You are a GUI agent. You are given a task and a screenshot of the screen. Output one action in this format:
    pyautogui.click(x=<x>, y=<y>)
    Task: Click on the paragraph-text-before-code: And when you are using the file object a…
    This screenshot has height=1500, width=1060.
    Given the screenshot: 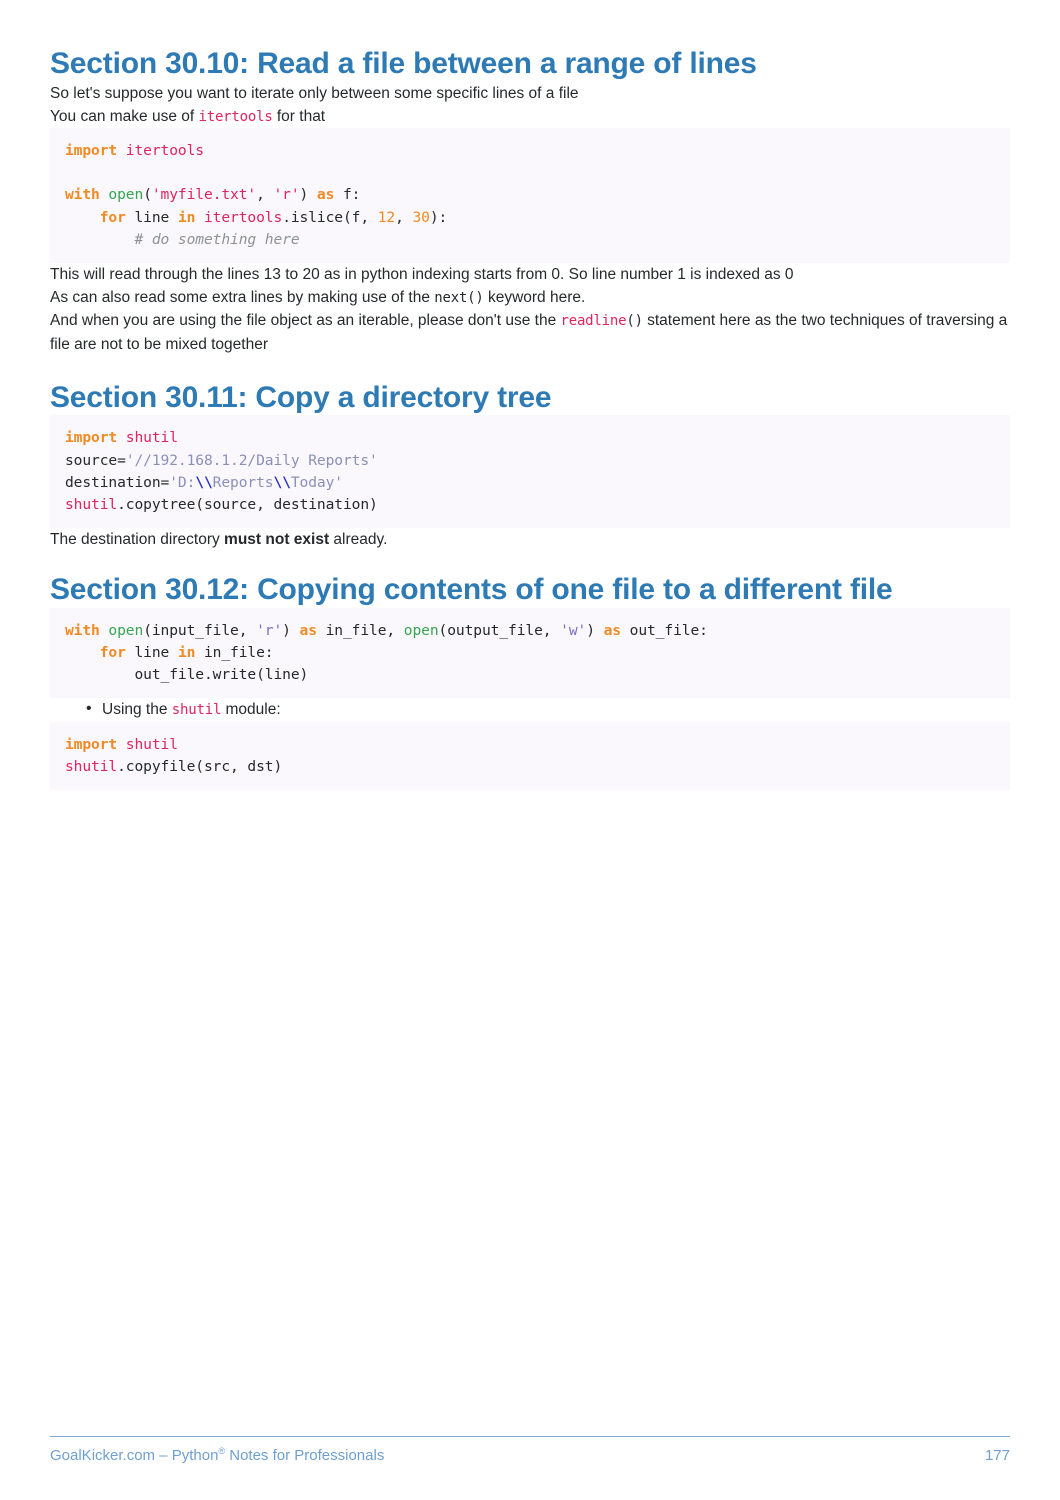 What is the action you would take?
    pyautogui.click(x=305, y=321)
    